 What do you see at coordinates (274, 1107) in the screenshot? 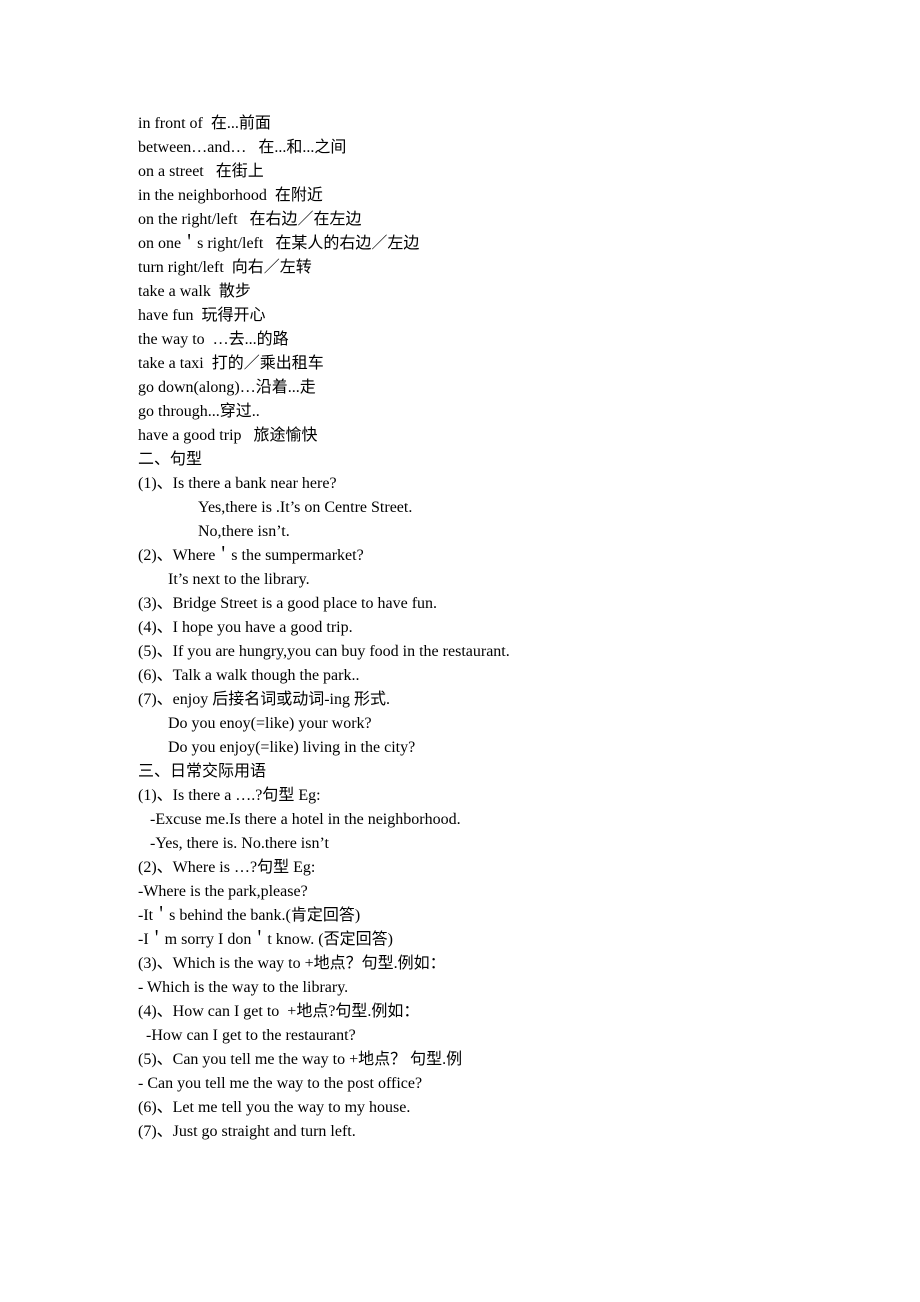
I see `text-line: (6)、Let me tell you the way to my house.` at bounding box center [274, 1107].